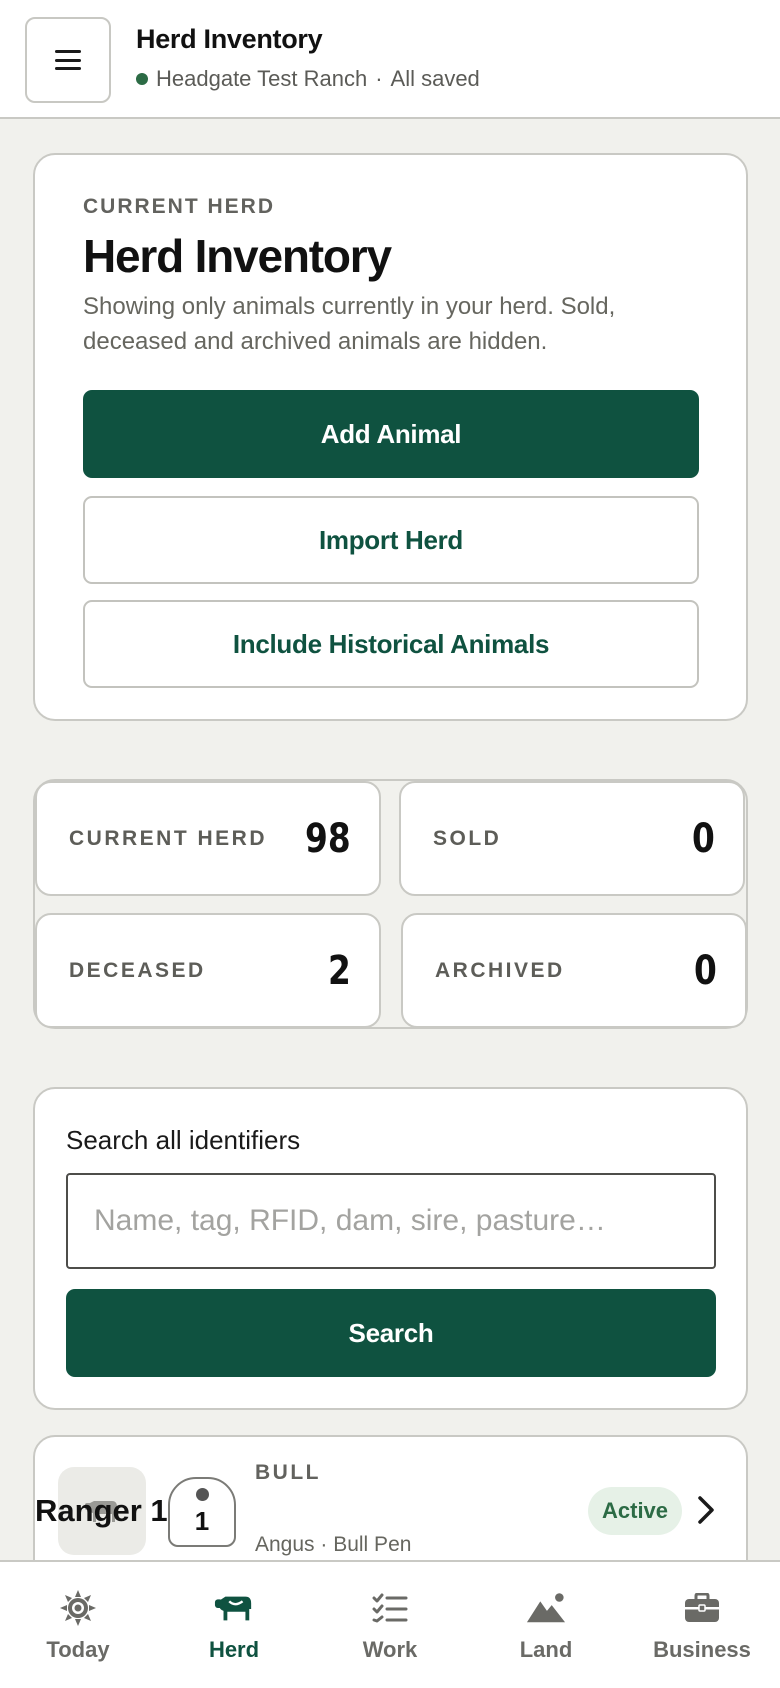 This screenshot has width=780, height=1688. Describe the element at coordinates (546, 1608) in the screenshot. I see `mountain-icon` at that location.